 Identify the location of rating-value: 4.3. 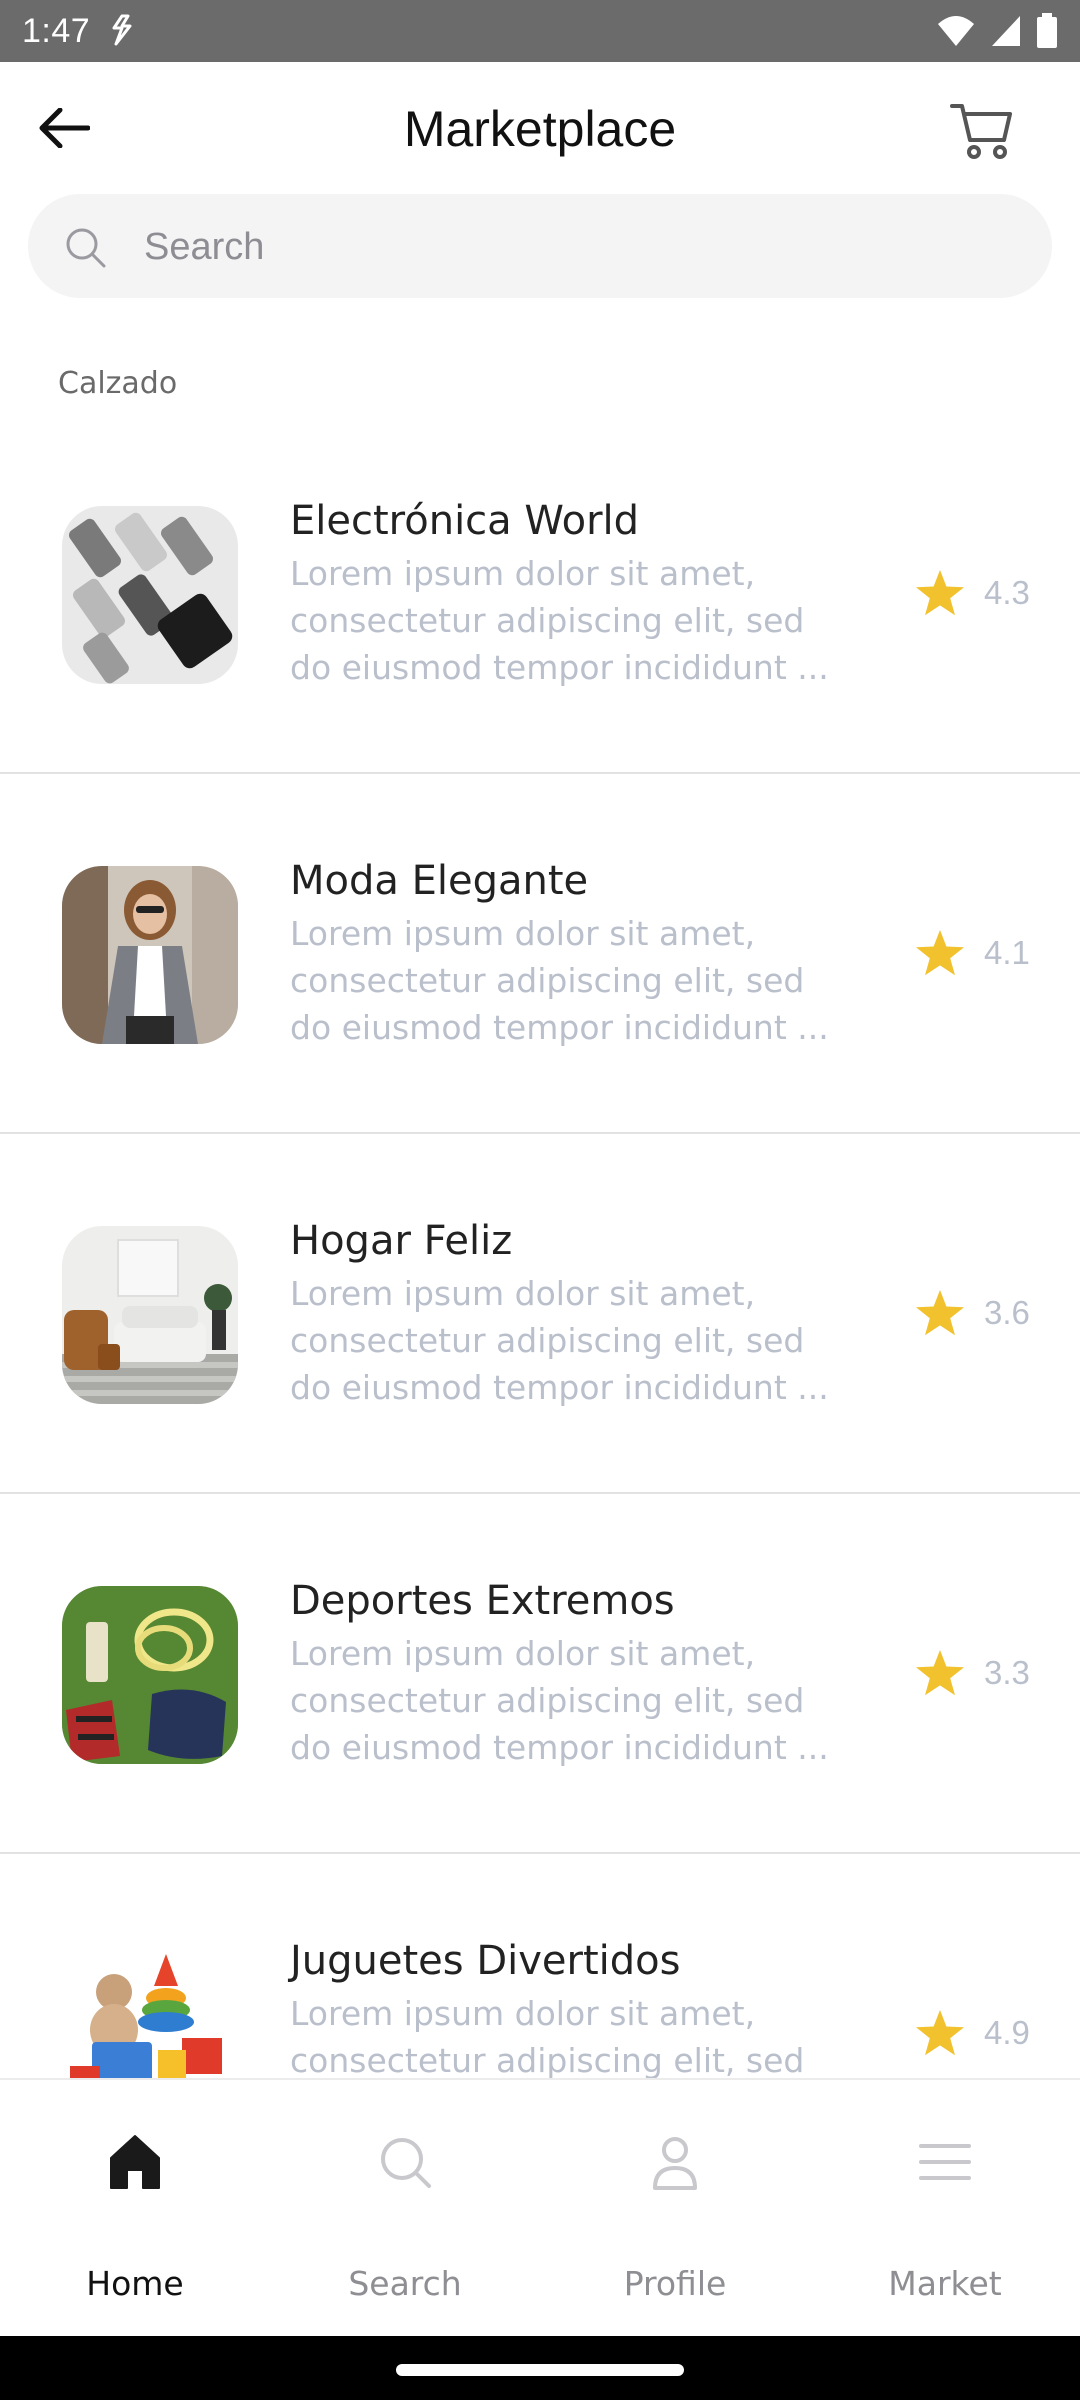
(1007, 592).